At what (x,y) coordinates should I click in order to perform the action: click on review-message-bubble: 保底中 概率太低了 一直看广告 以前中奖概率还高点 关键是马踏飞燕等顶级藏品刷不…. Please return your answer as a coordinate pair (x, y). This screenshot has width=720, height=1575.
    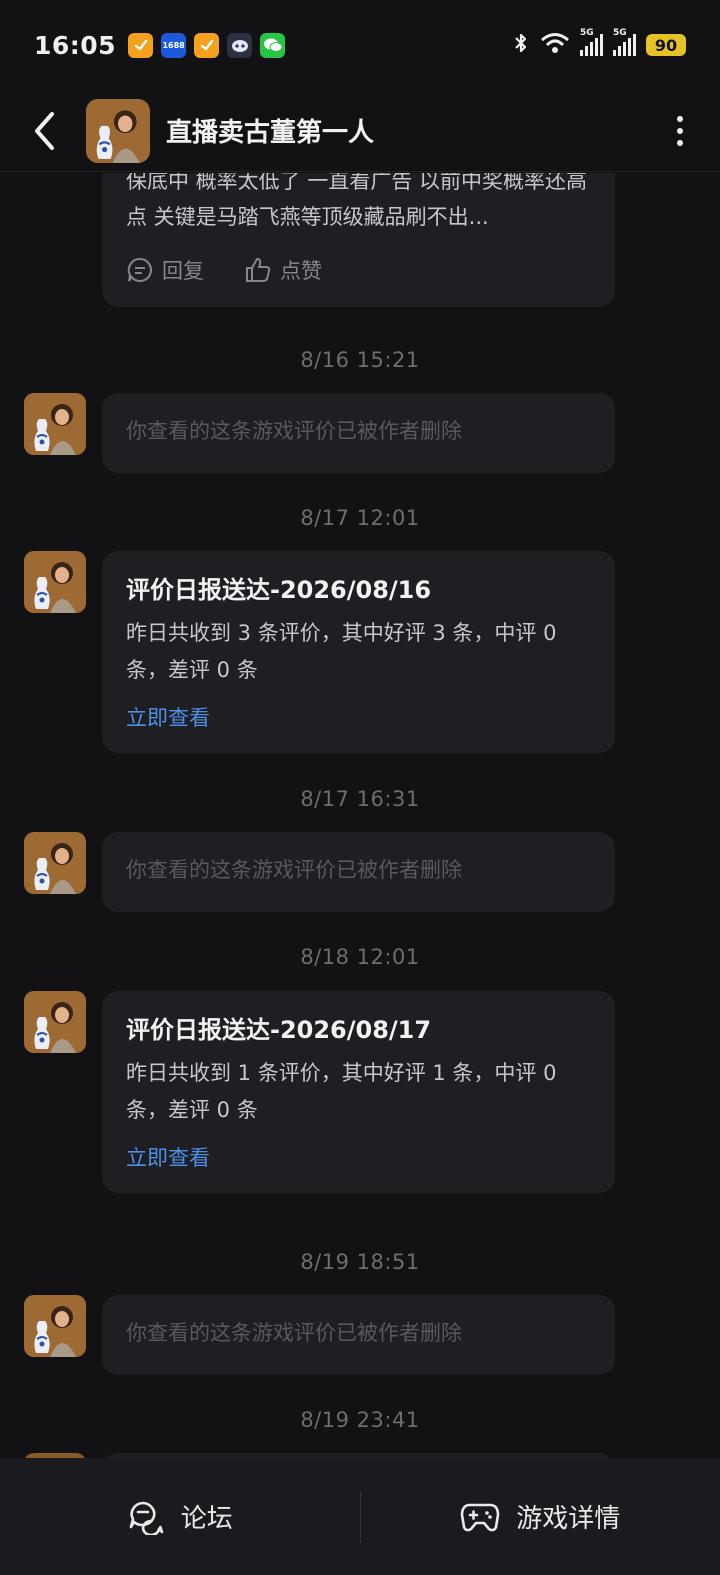
    Looking at the image, I should click on (358, 240).